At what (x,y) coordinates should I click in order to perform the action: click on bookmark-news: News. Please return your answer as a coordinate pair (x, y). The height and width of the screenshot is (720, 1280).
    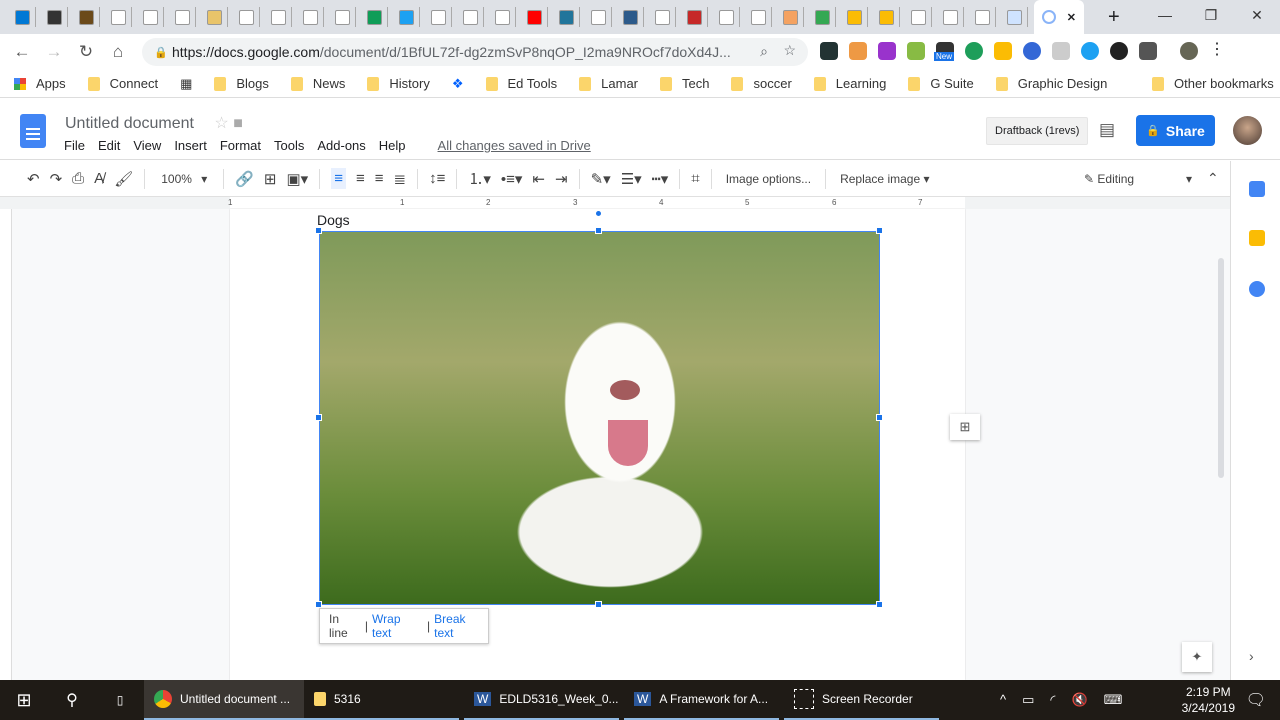
    Looking at the image, I should click on (317, 83).